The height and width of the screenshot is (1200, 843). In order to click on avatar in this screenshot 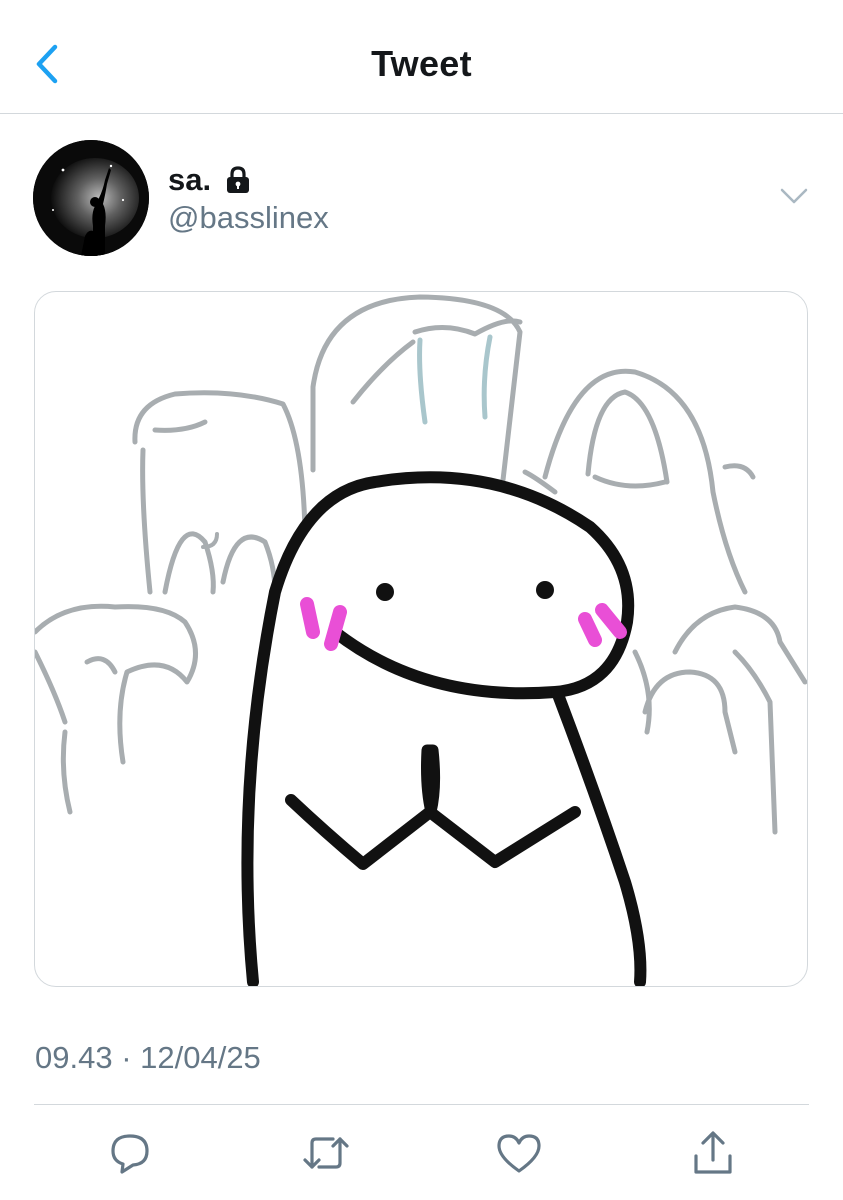, I will do `click(91, 198)`.